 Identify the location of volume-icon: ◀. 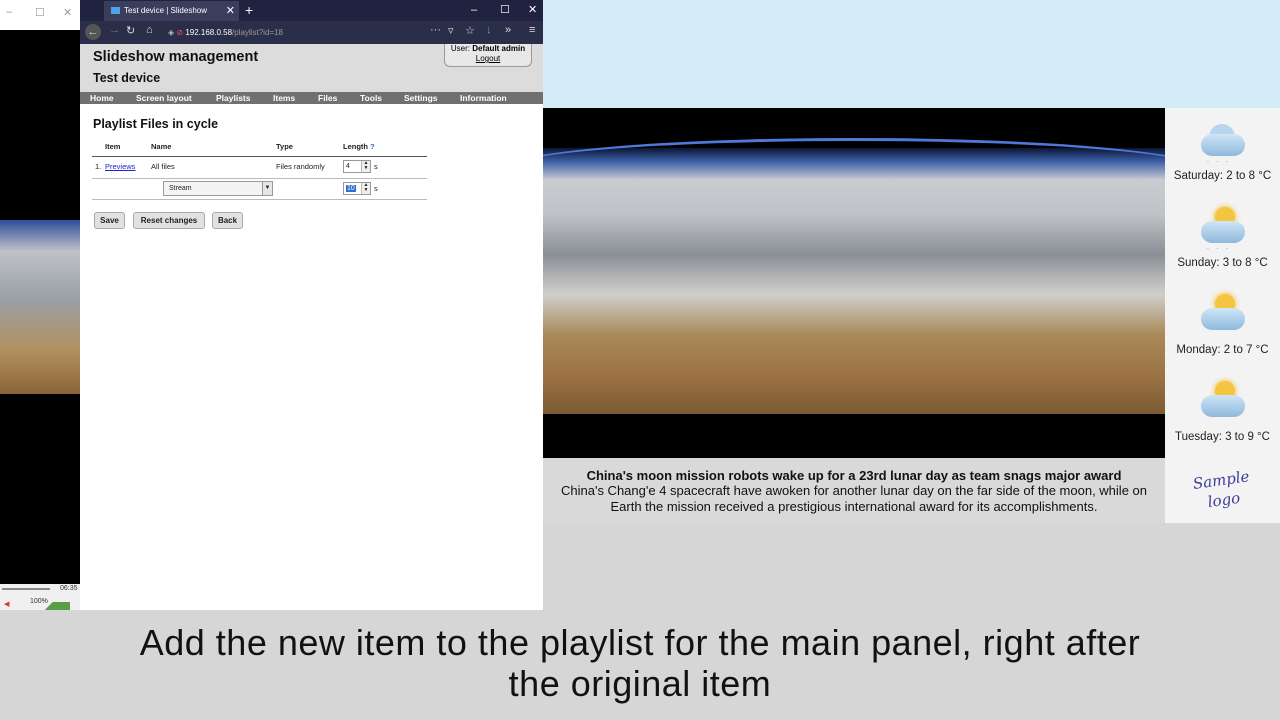
(6, 604).